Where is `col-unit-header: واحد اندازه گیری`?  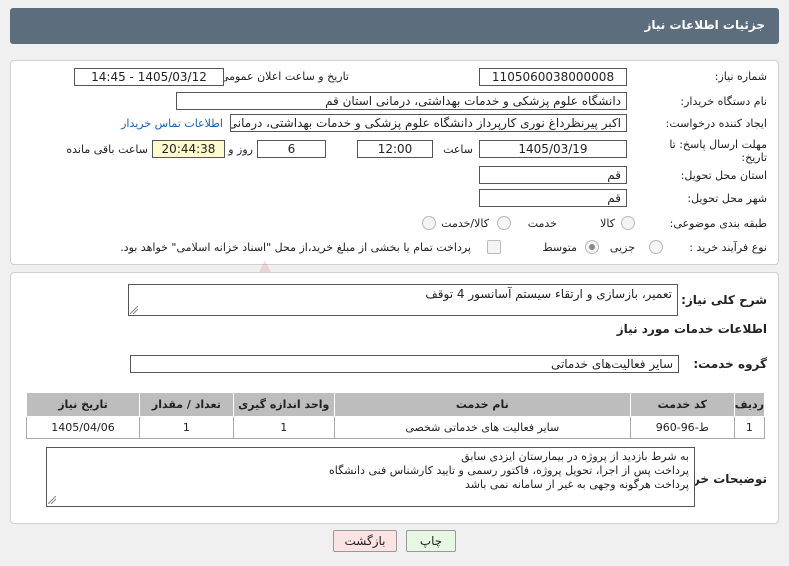 col-unit-header: واحد اندازه گیری is located at coordinates (283, 404).